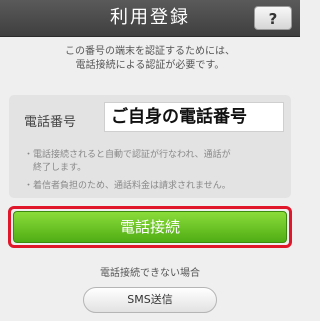 Image resolution: width=320 pixels, height=321 pixels. I want to click on note-line: ・電話接続されると自動で認証が行なわれ、通話が, so click(127, 155).